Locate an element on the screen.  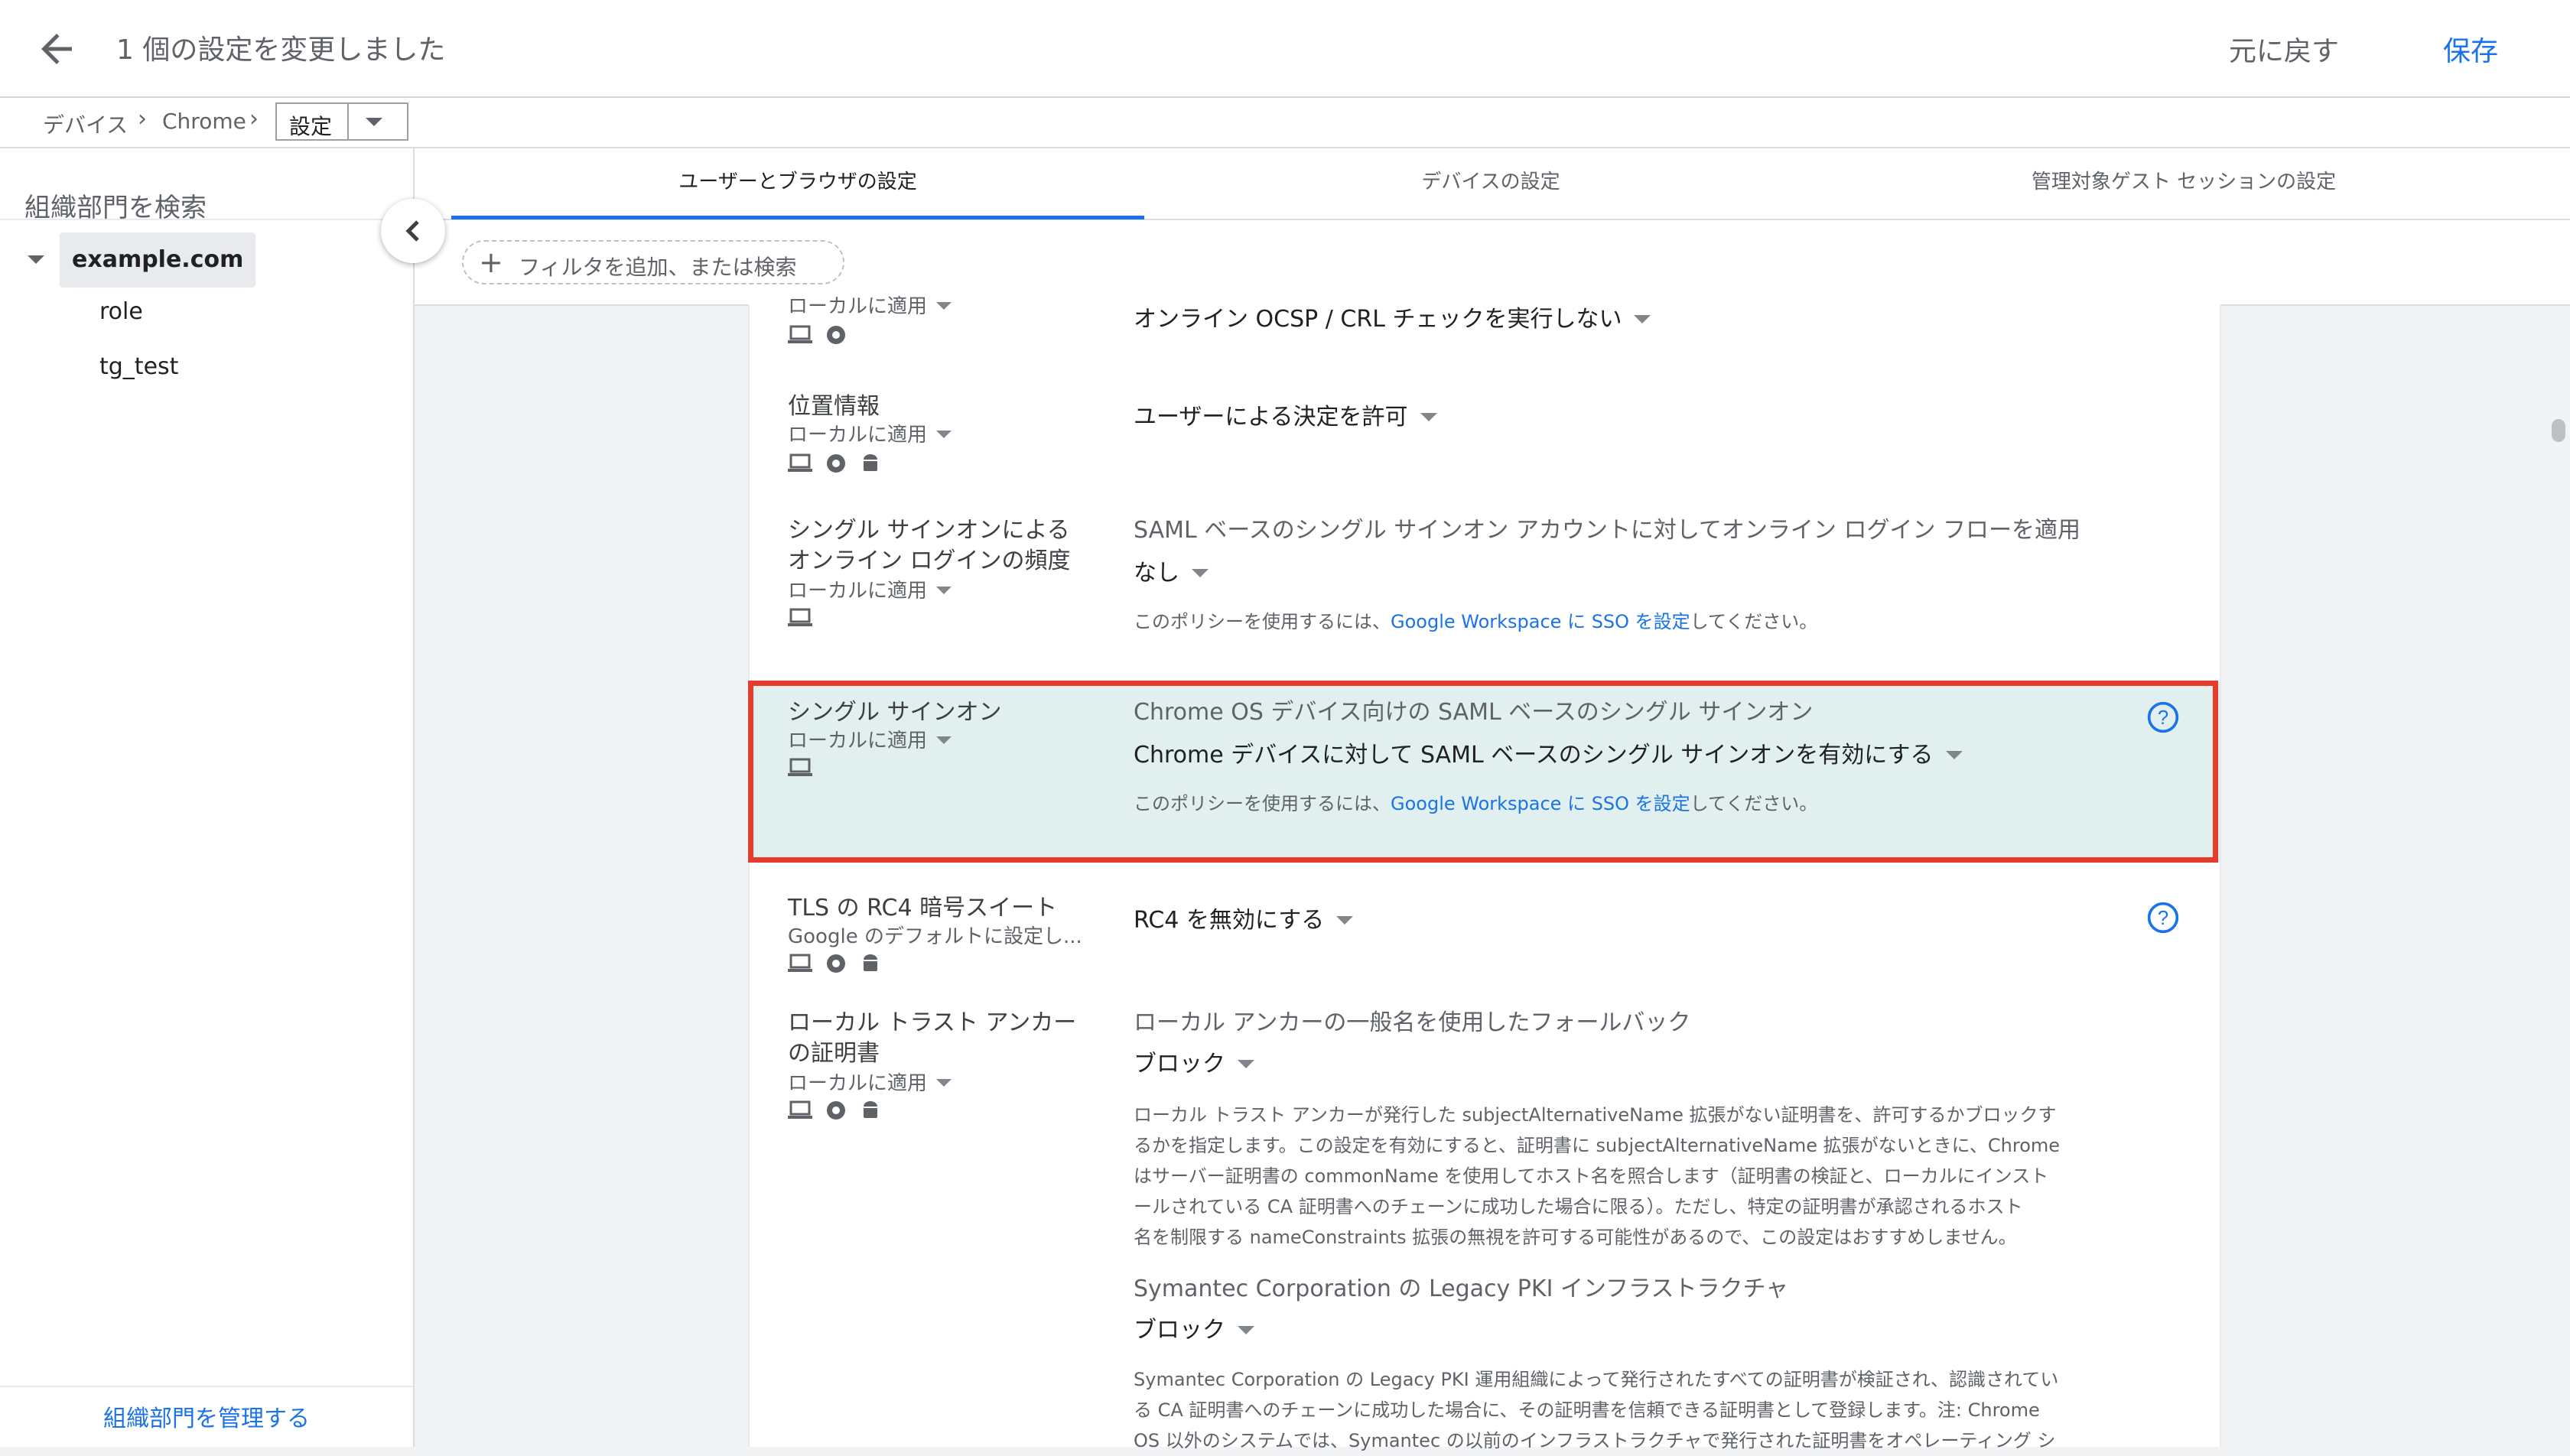
breadcrumb-item-devices: デバイス is located at coordinates (85, 124).